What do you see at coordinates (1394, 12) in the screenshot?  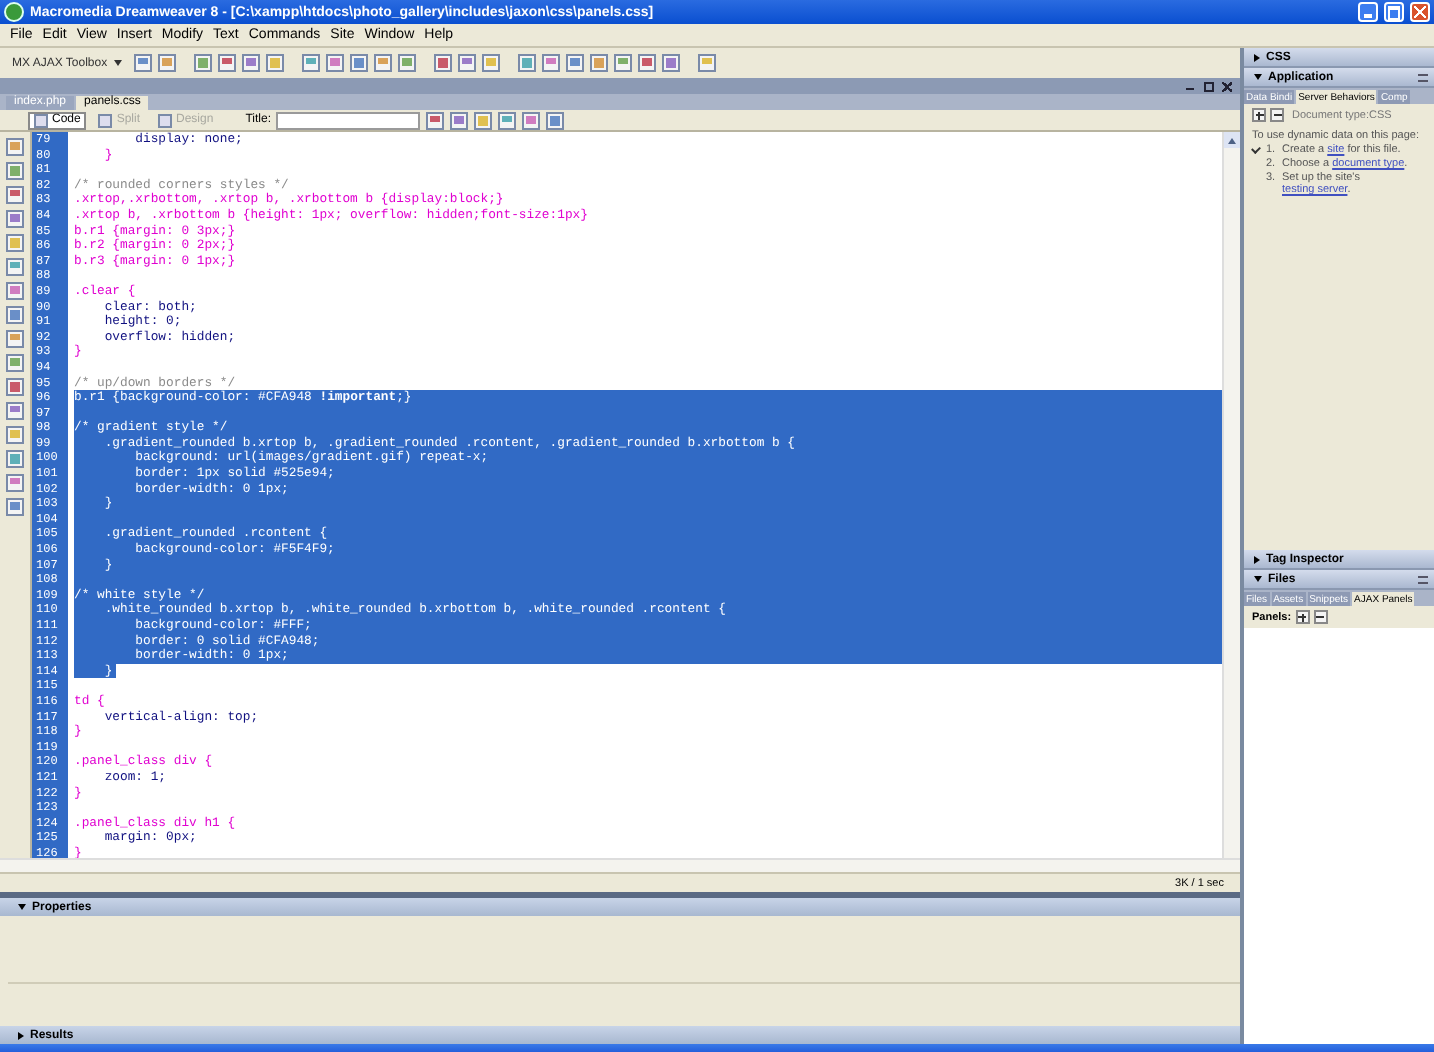 I see `maximize-button` at bounding box center [1394, 12].